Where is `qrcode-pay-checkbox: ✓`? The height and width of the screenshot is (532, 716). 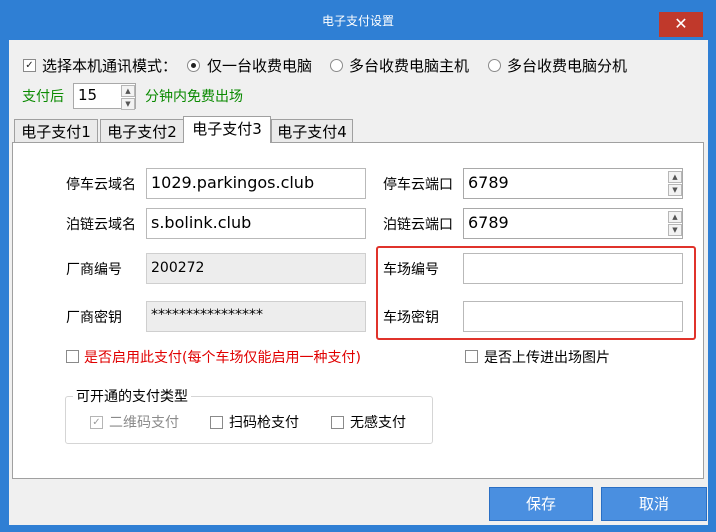 qrcode-pay-checkbox: ✓ is located at coordinates (96, 422).